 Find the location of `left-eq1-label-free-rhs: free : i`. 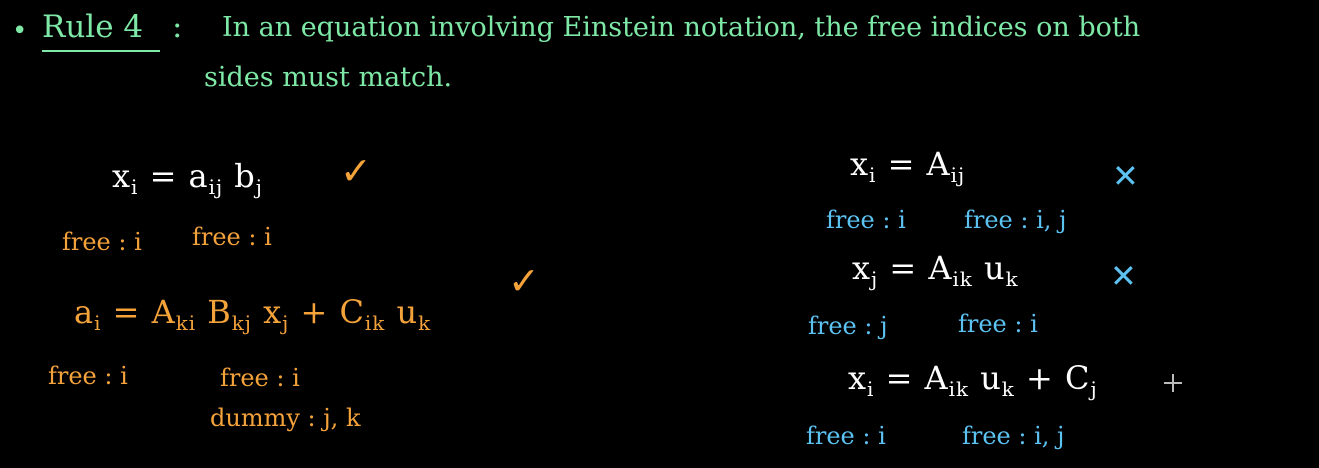

left-eq1-label-free-rhs: free : i is located at coordinates (232, 237).